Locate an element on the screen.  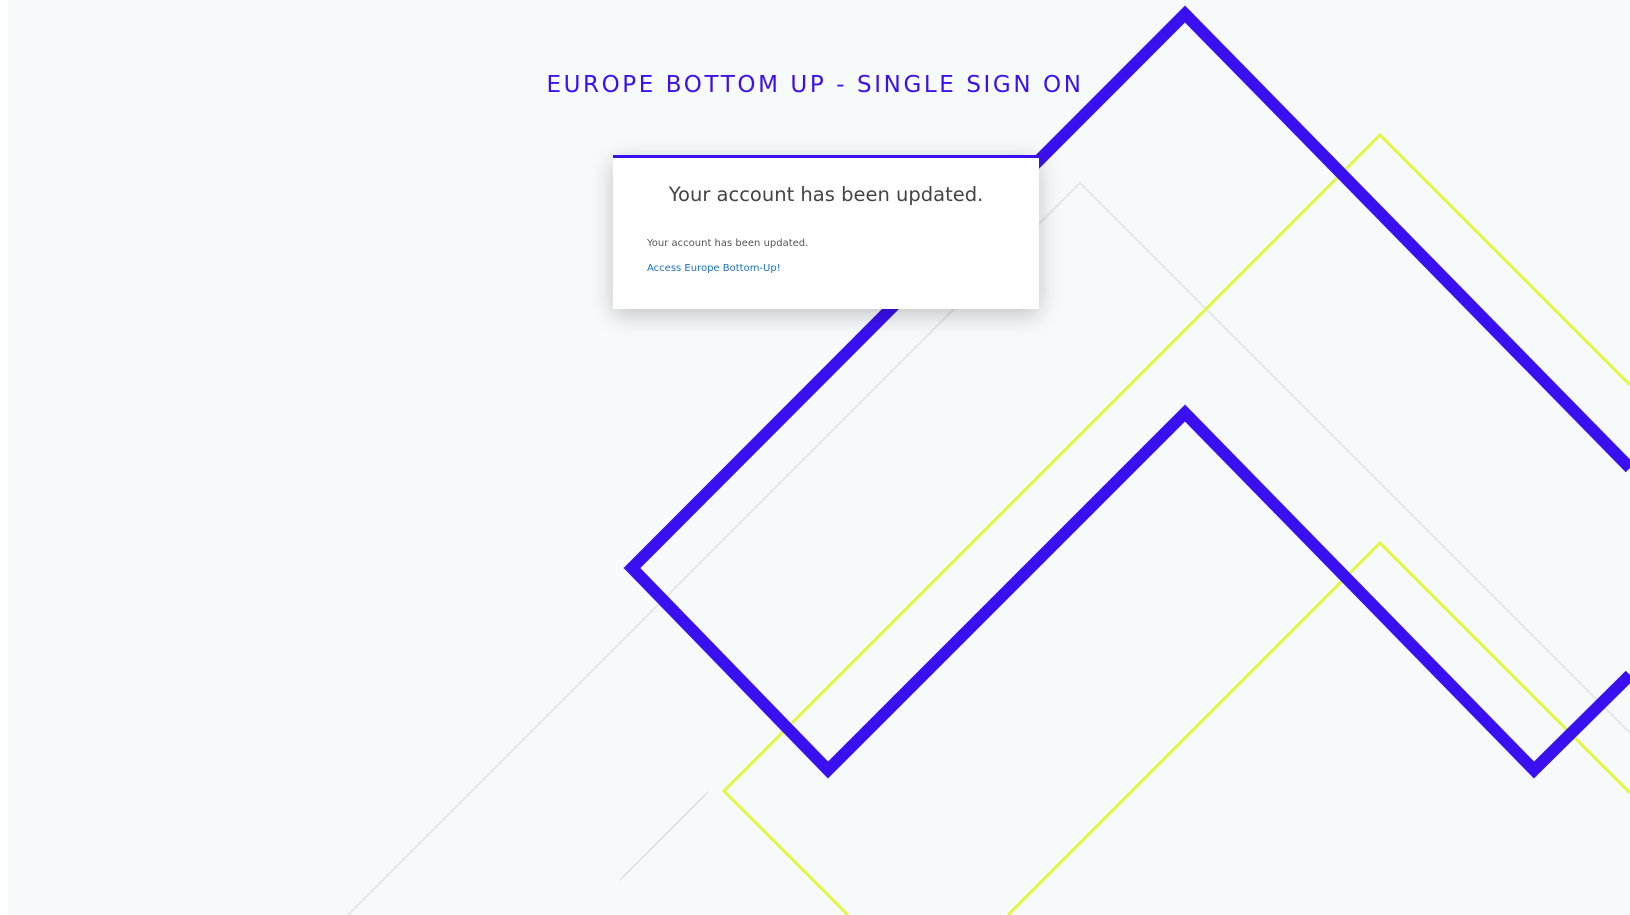
card-heading: Your account has been updated. is located at coordinates (826, 194).